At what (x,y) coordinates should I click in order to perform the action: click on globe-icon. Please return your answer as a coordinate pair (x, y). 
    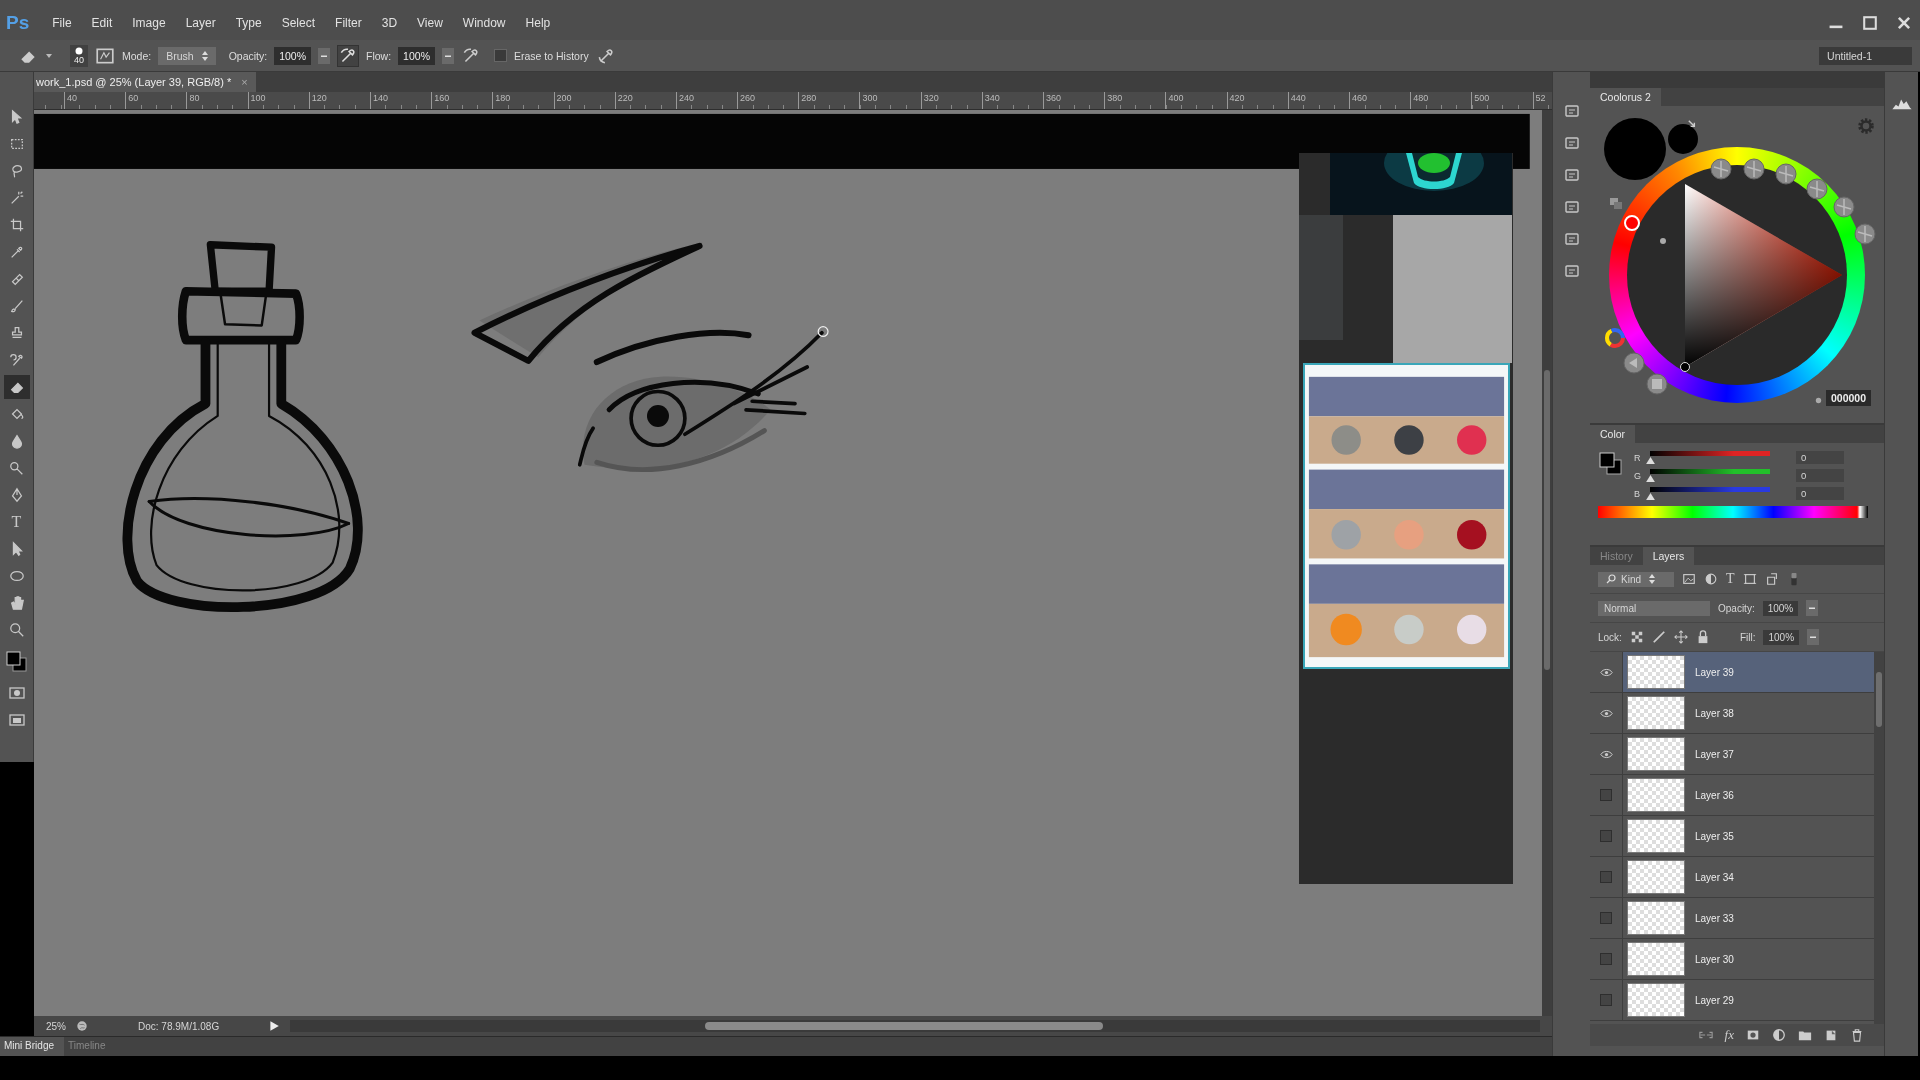
    Looking at the image, I should click on (82, 1026).